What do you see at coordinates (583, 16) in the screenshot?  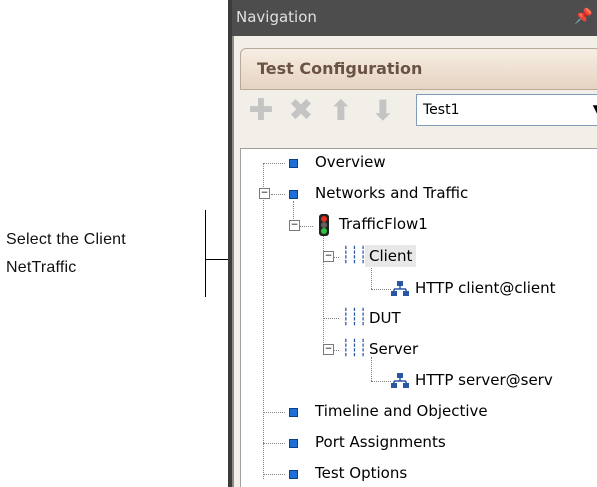 I see `pin-icon: 📌` at bounding box center [583, 16].